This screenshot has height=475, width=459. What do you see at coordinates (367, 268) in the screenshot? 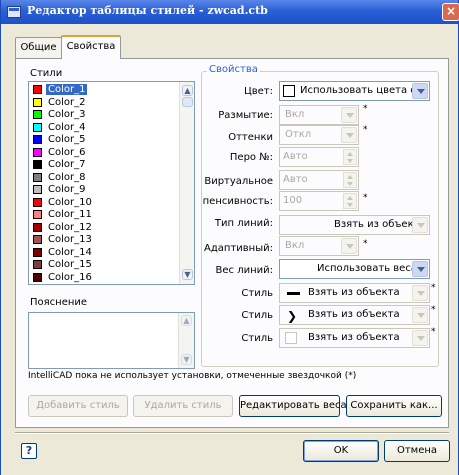
I see `lineweight-value: Использовать веса` at bounding box center [367, 268].